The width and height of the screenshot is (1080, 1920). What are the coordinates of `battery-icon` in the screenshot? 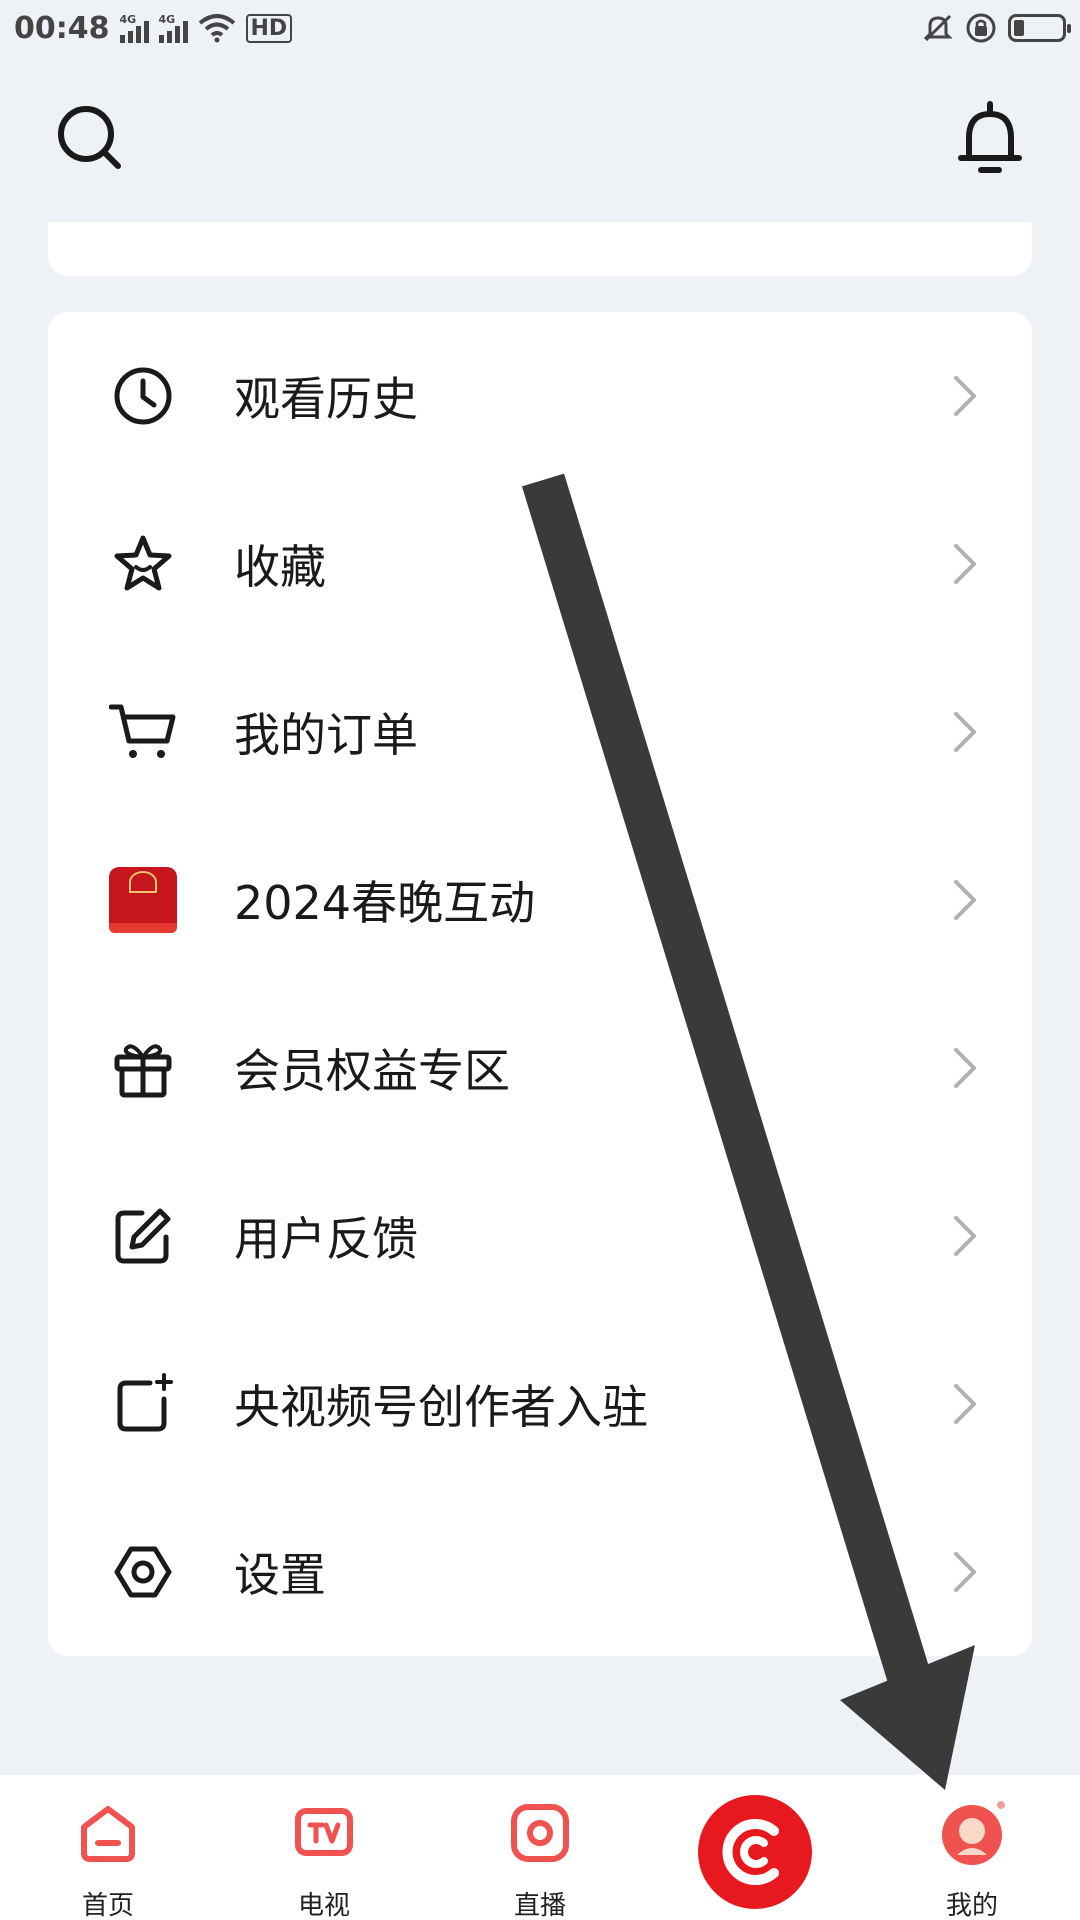 It's located at (1039, 28).